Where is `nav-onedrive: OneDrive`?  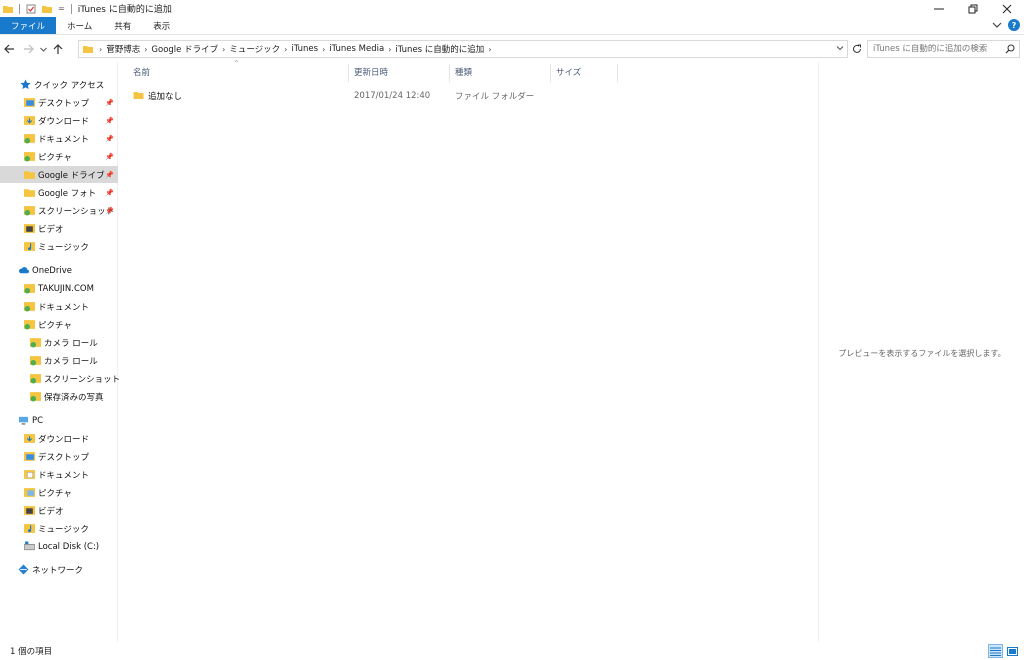 nav-onedrive: OneDrive is located at coordinates (45, 270).